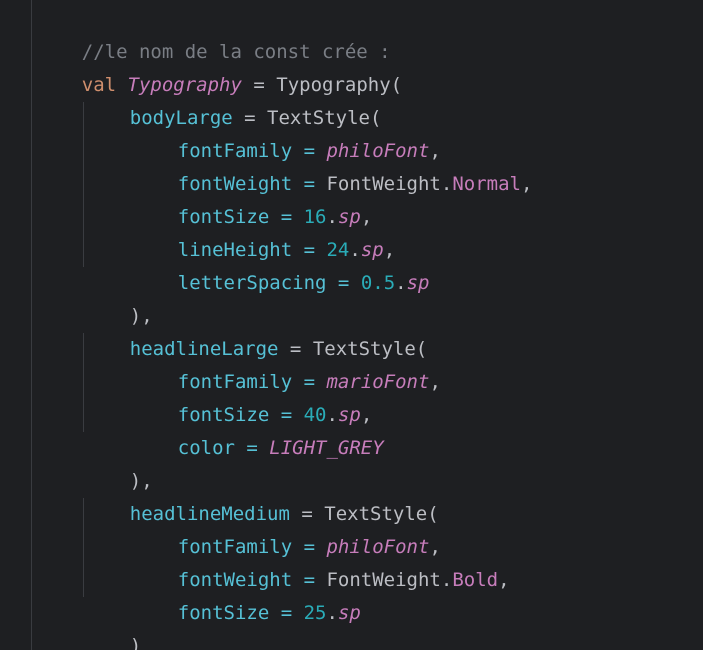  I want to click on code-line-prop: fontSize = 16.sp,, so click(275, 217).